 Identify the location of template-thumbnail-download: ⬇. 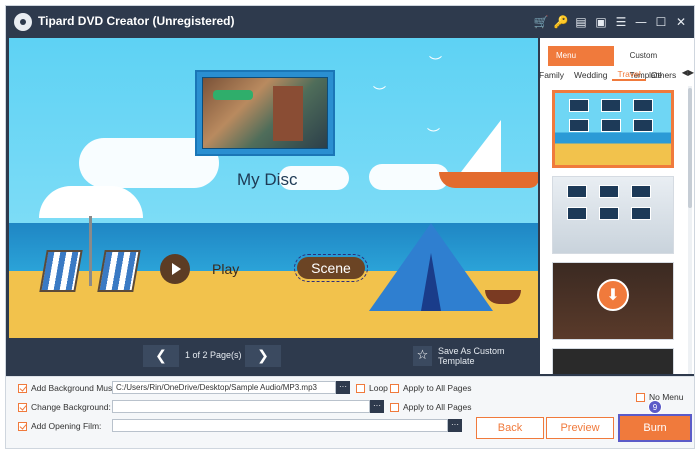
(613, 301).